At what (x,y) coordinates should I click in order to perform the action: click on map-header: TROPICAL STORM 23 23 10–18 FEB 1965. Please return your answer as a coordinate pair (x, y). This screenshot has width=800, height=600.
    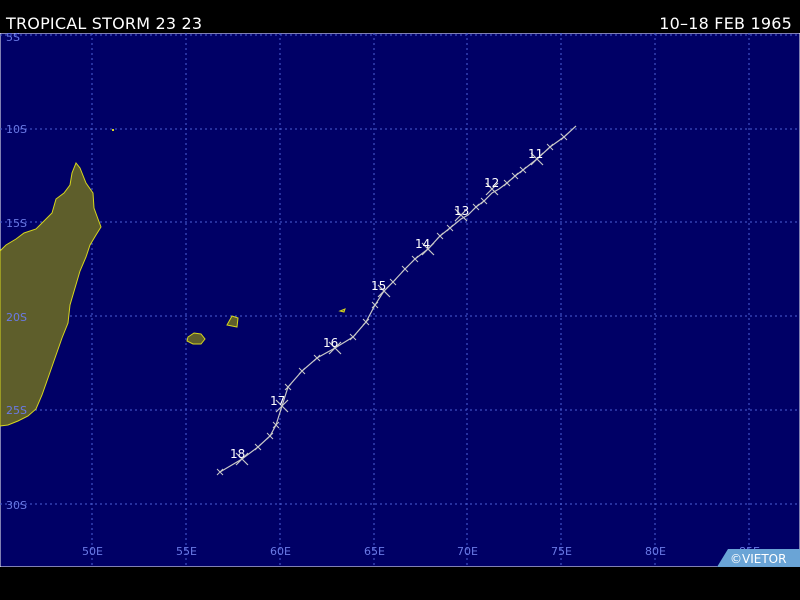
    Looking at the image, I should click on (400, 17).